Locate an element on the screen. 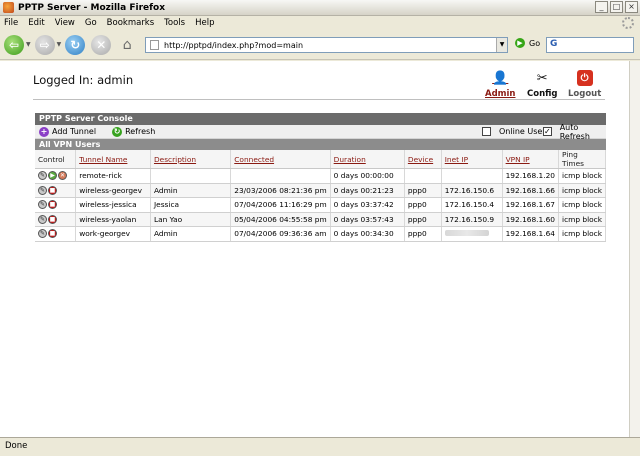  cell-connected is located at coordinates (280, 176).